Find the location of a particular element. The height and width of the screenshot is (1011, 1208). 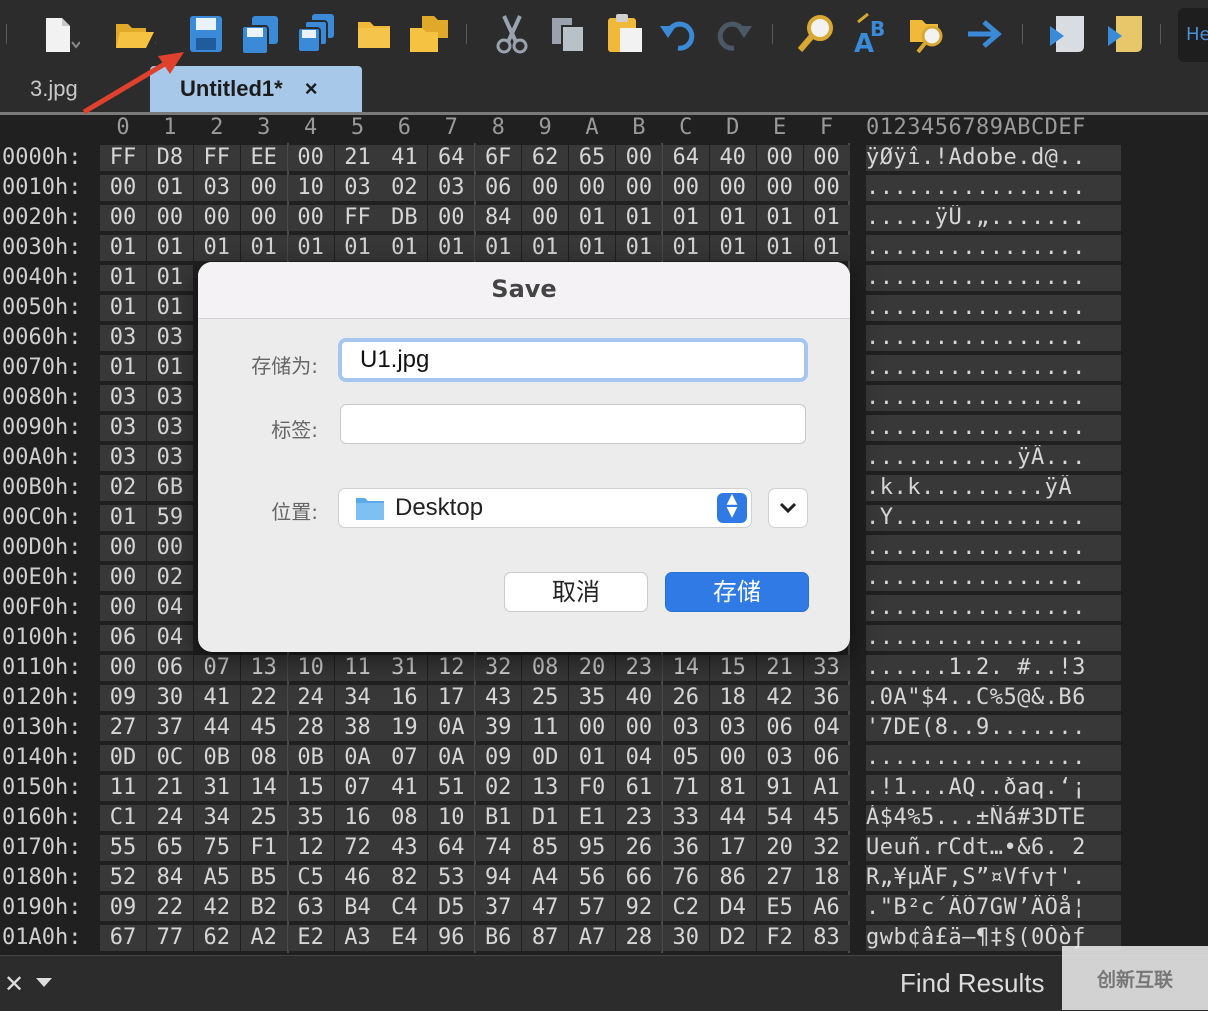

hex-byte: 28 is located at coordinates (310, 728).